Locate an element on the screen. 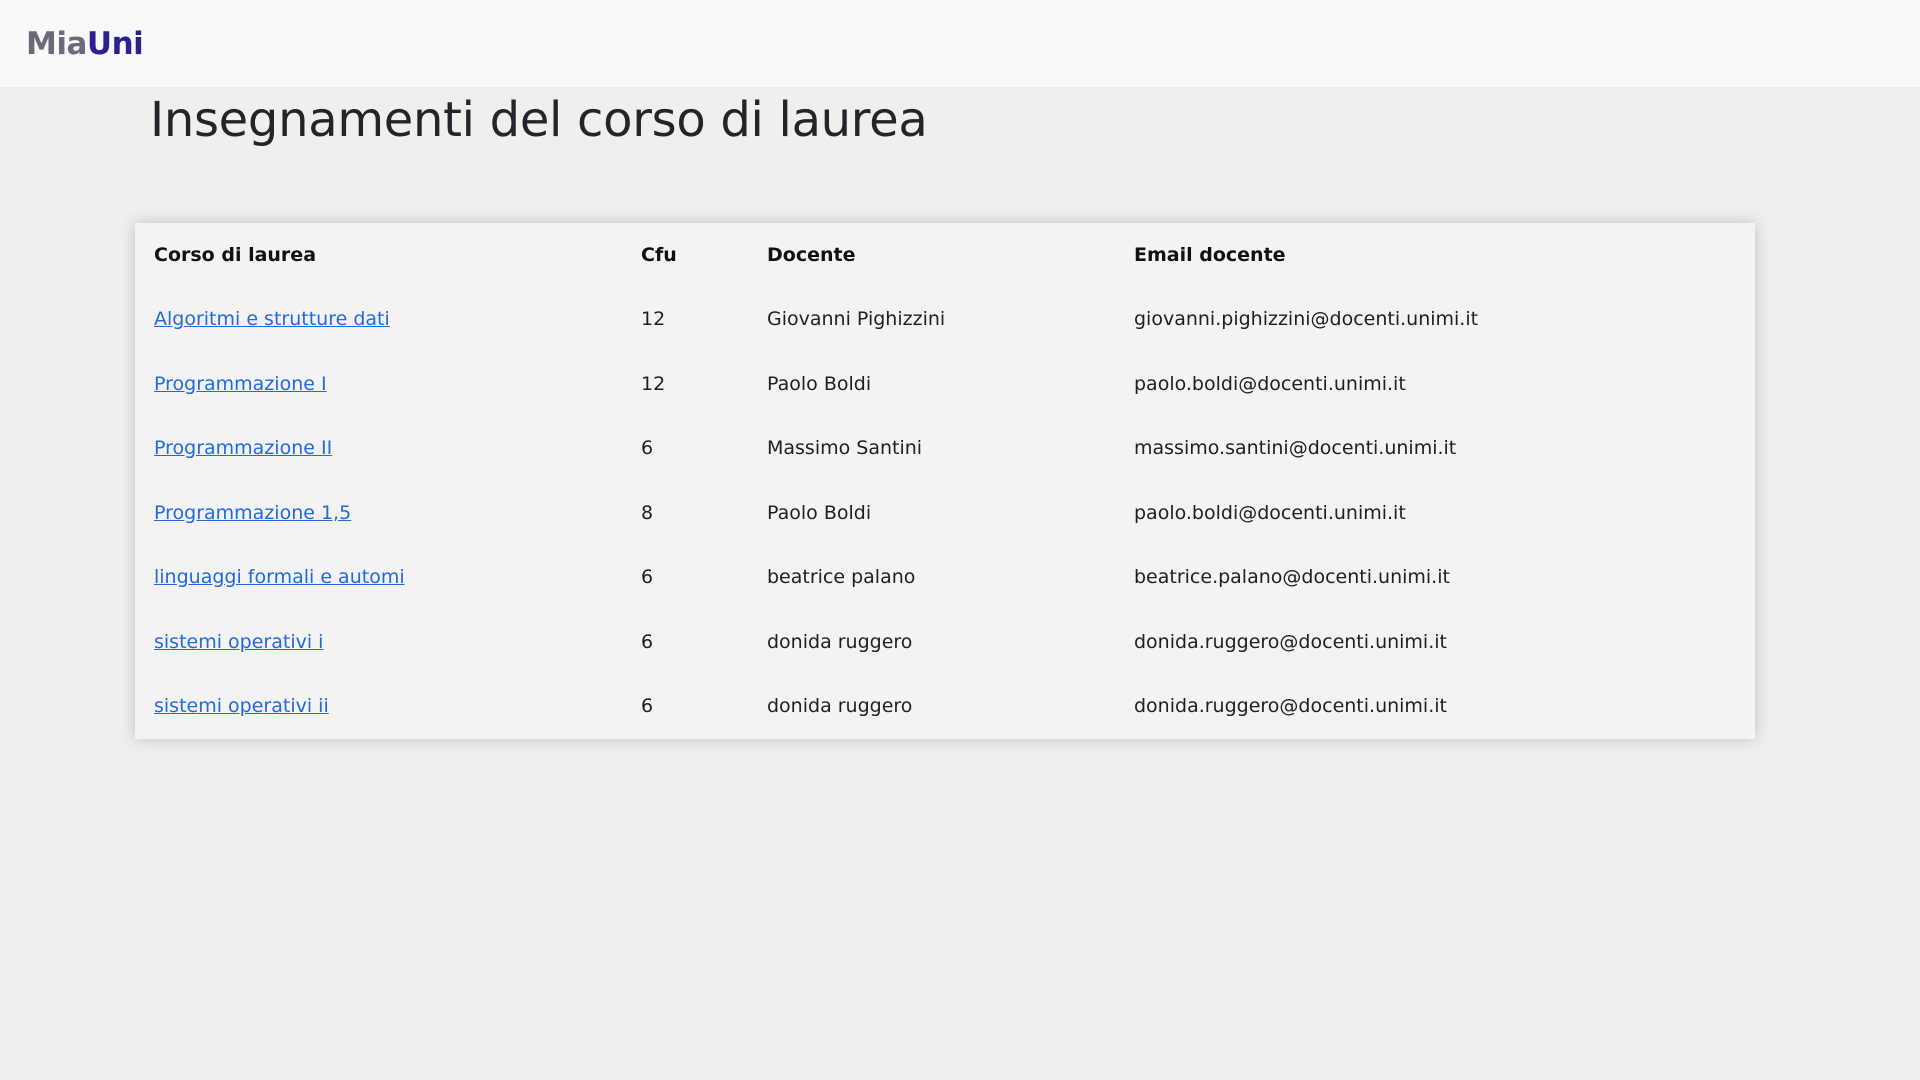 The image size is (1920, 1080). brand-part-uni: Uni is located at coordinates (115, 43).